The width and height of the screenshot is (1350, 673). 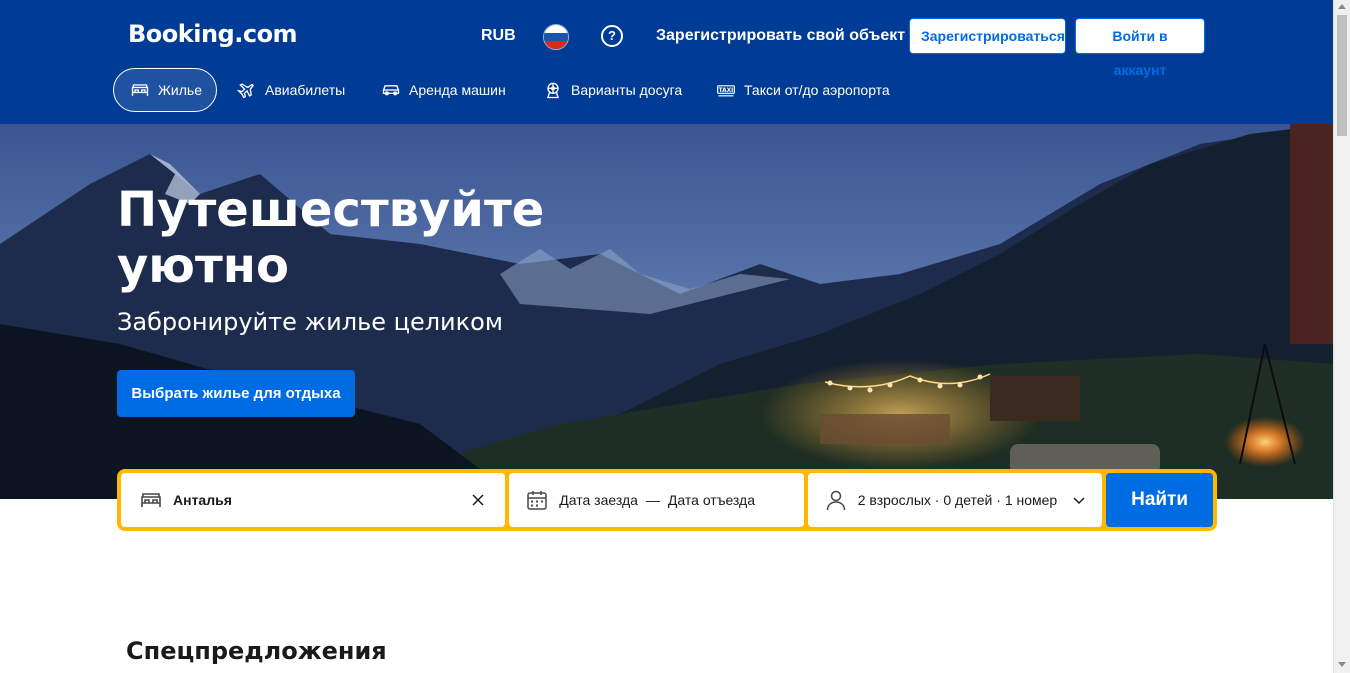 I want to click on scroll-up-arrow-icon, so click(x=1342, y=6).